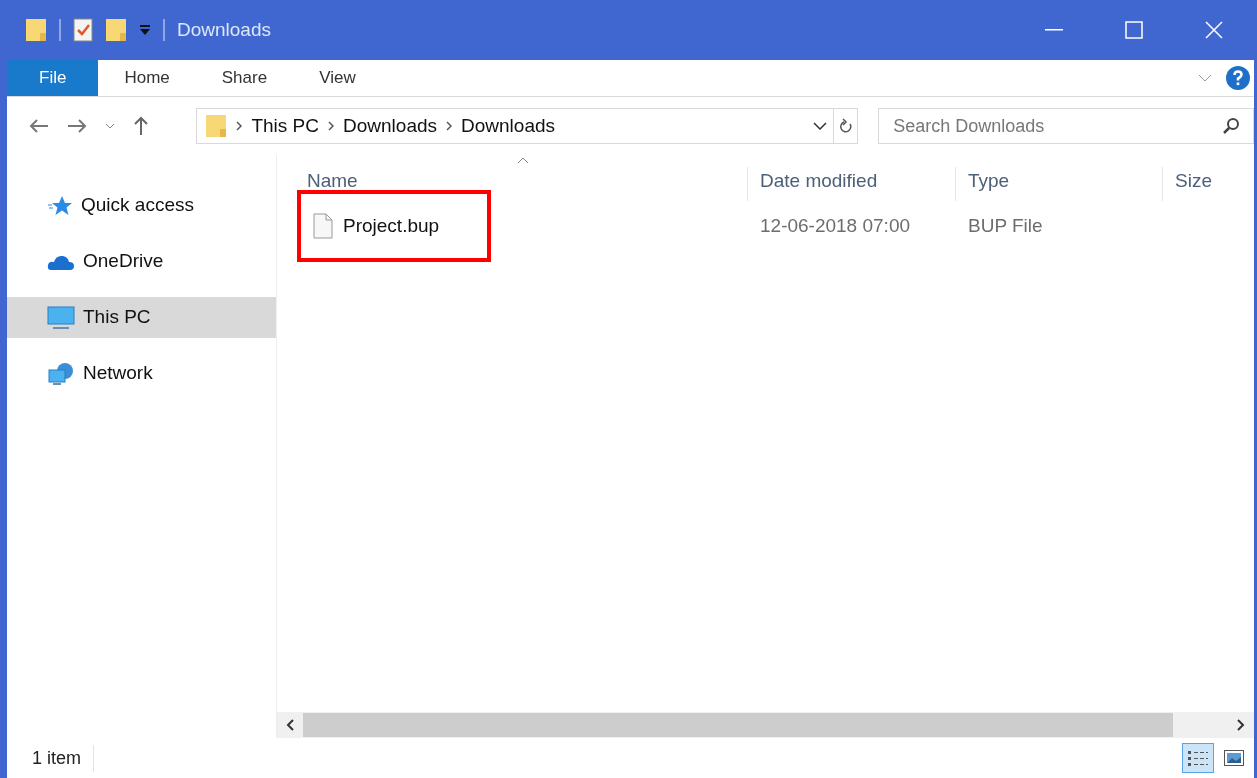 This screenshot has width=1257, height=778. Describe the element at coordinates (60, 205) in the screenshot. I see `star-icon` at that location.